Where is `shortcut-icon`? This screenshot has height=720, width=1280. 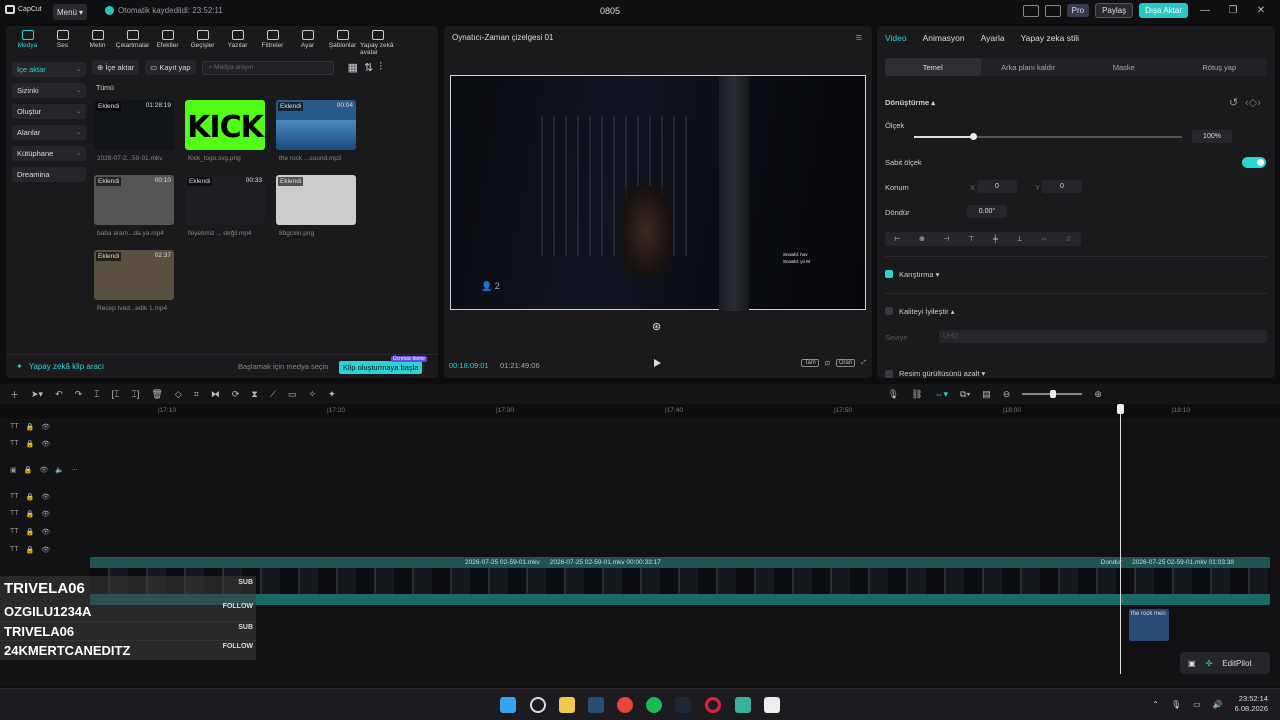 shortcut-icon is located at coordinates (1052, 10).